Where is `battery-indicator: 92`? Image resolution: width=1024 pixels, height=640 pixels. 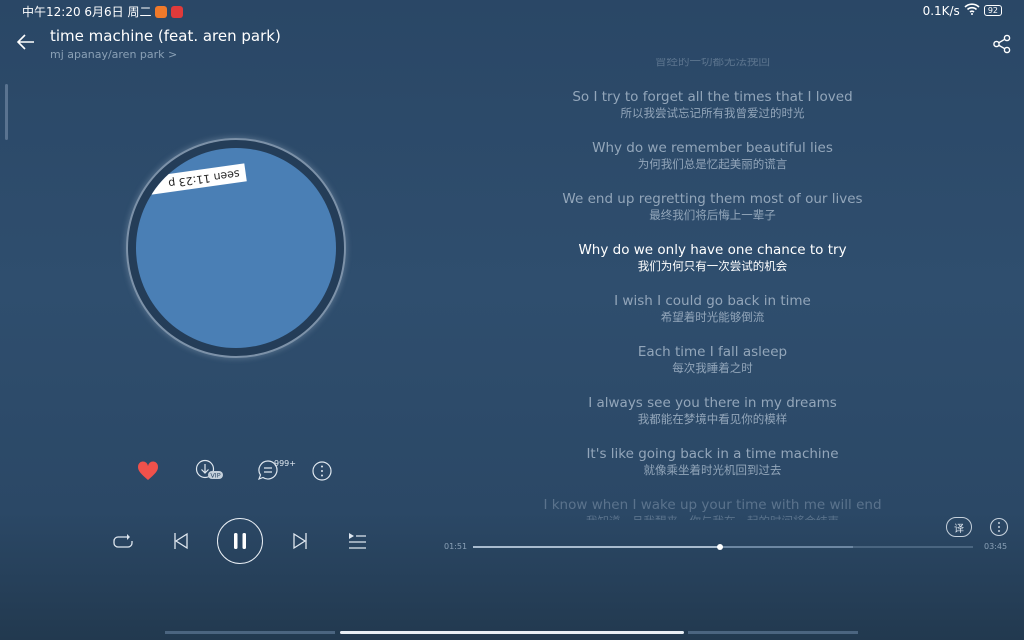
battery-indicator: 92 is located at coordinates (992, 10).